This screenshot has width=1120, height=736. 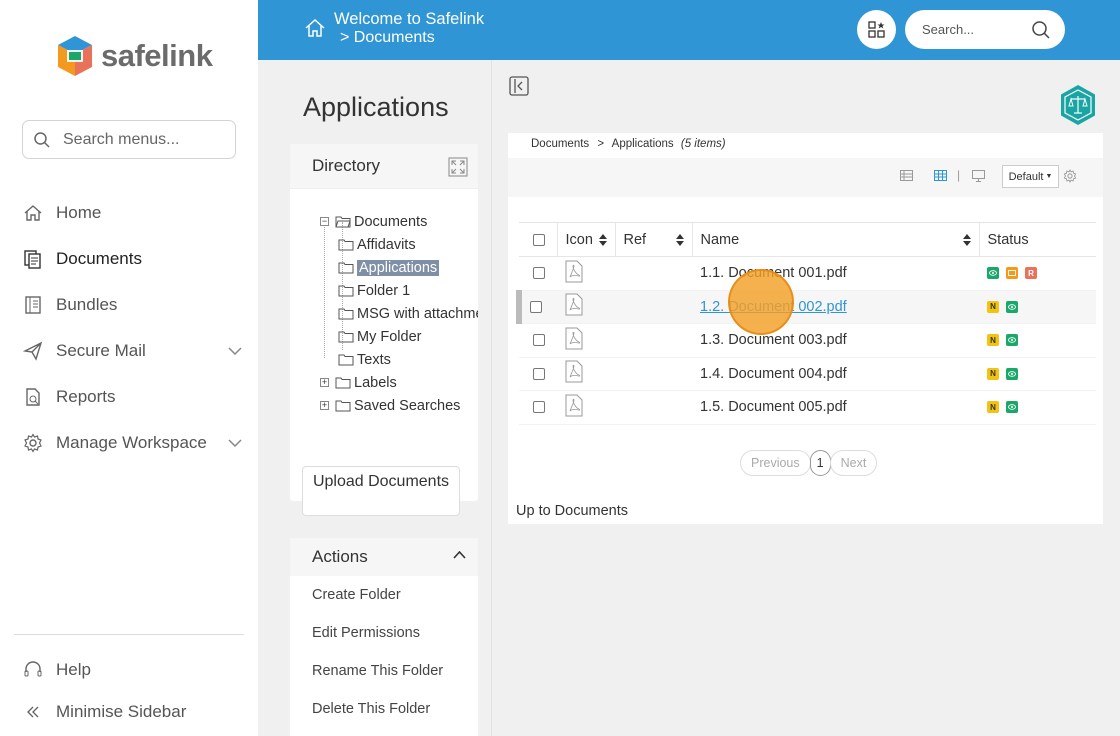 I want to click on document-name: 1.3. Document 003.pdf, so click(x=835, y=340).